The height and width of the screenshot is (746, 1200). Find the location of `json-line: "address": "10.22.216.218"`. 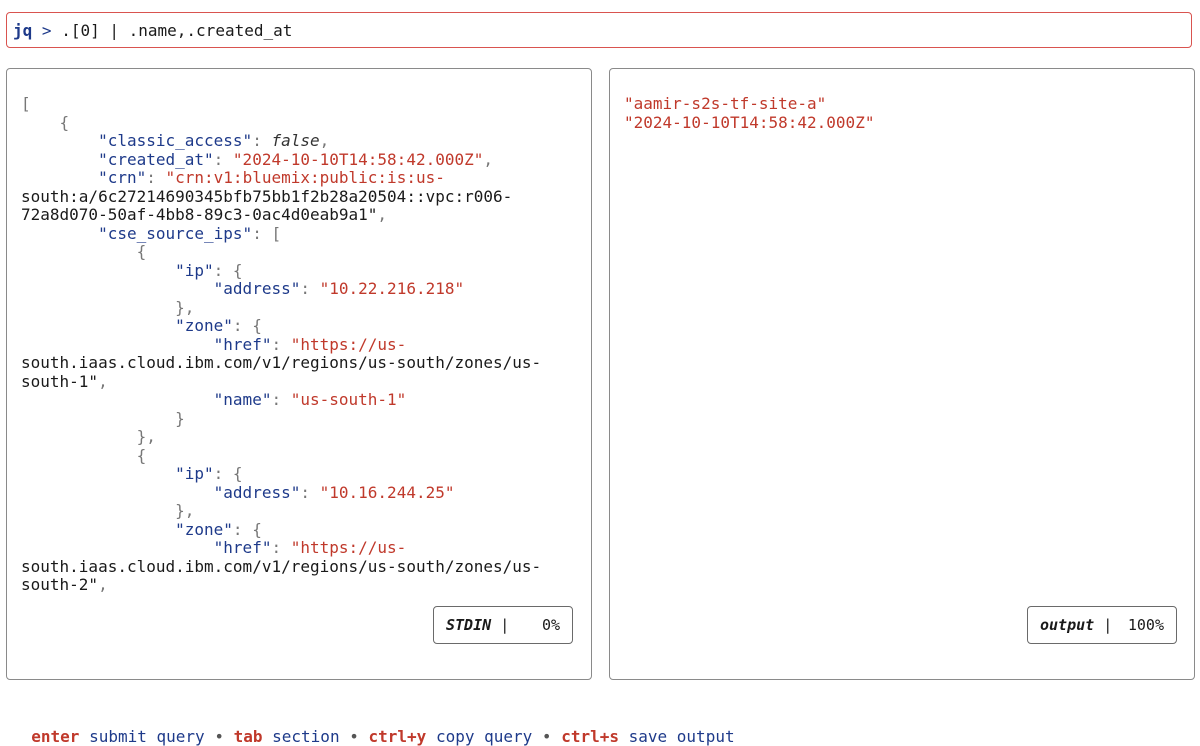

json-line: "address": "10.22.216.218" is located at coordinates (301, 289).